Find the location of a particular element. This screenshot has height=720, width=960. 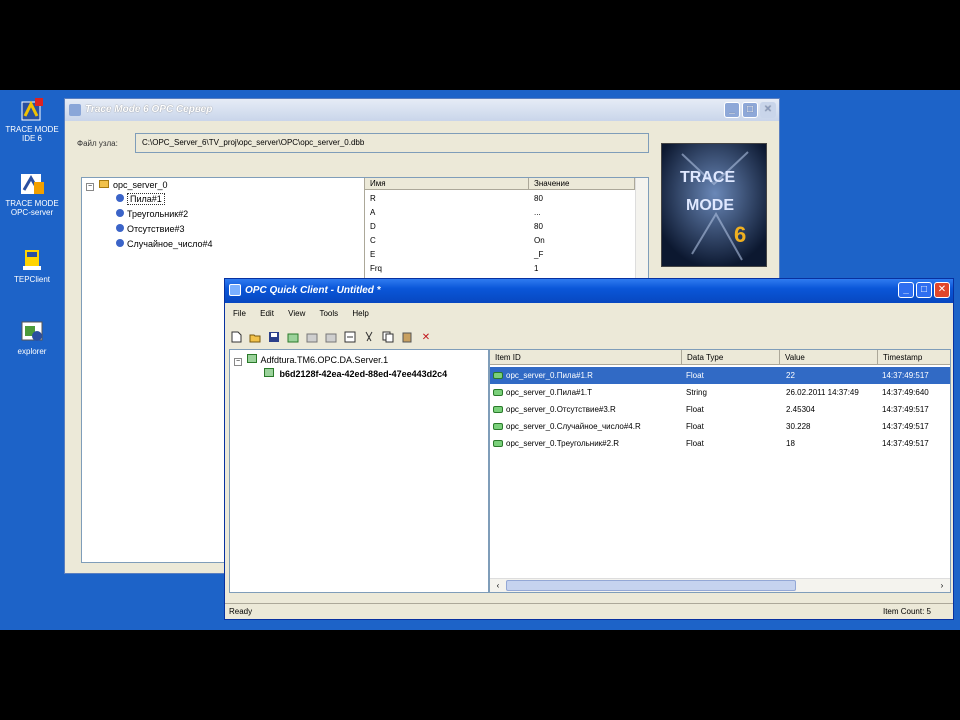

menu-tools: Tools is located at coordinates (328, 313).